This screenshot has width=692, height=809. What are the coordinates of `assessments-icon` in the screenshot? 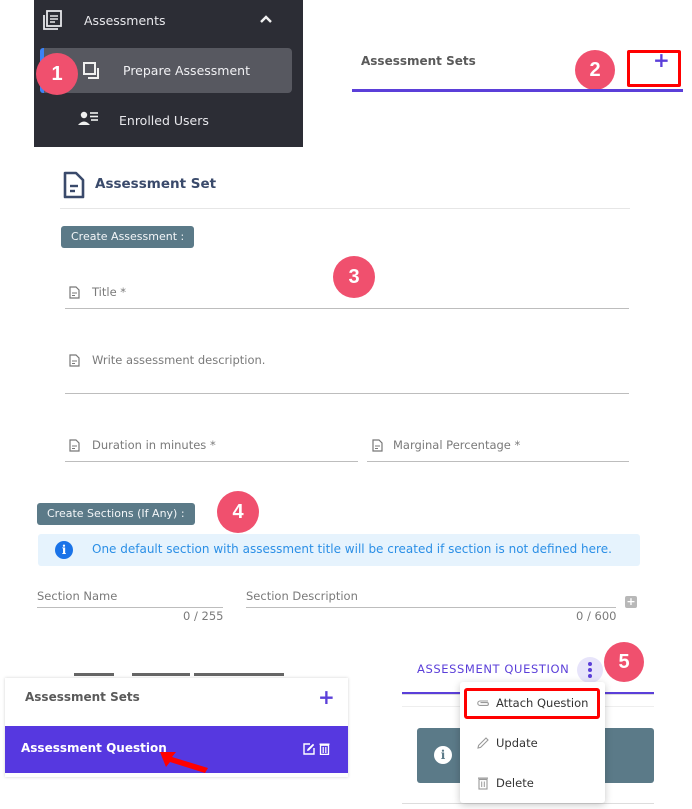 It's located at (52, 20).